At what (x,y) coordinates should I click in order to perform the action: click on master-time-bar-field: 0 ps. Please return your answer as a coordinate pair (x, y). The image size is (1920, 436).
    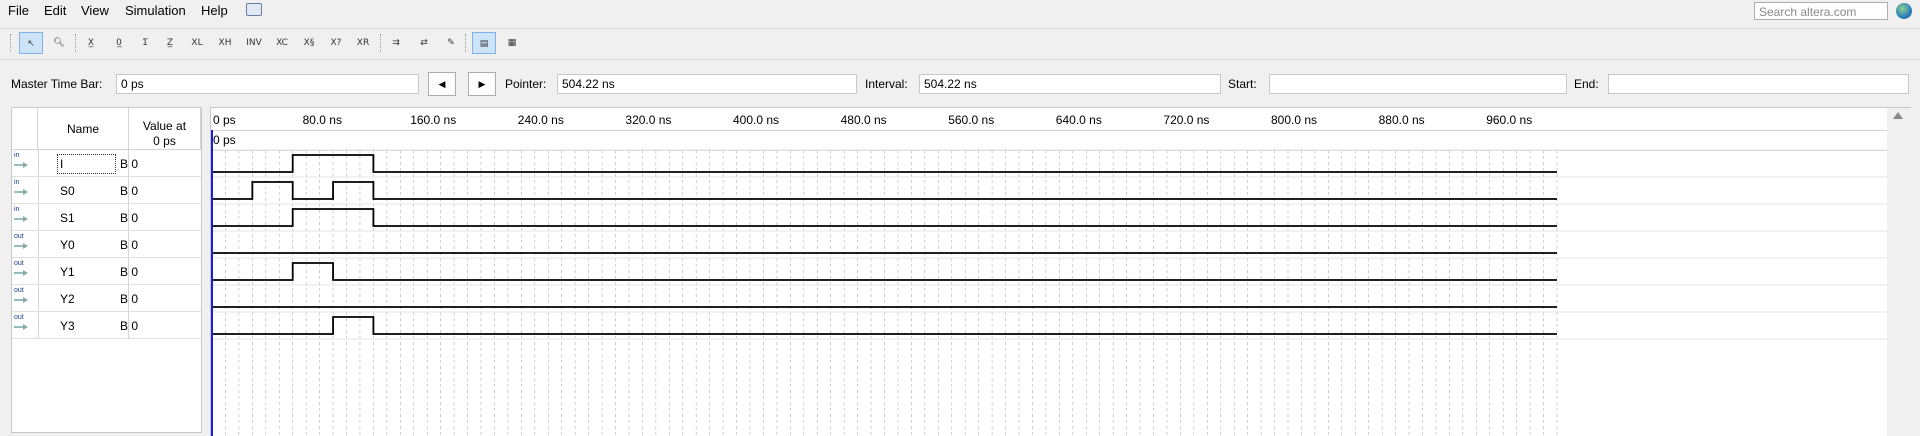
    Looking at the image, I should click on (267, 84).